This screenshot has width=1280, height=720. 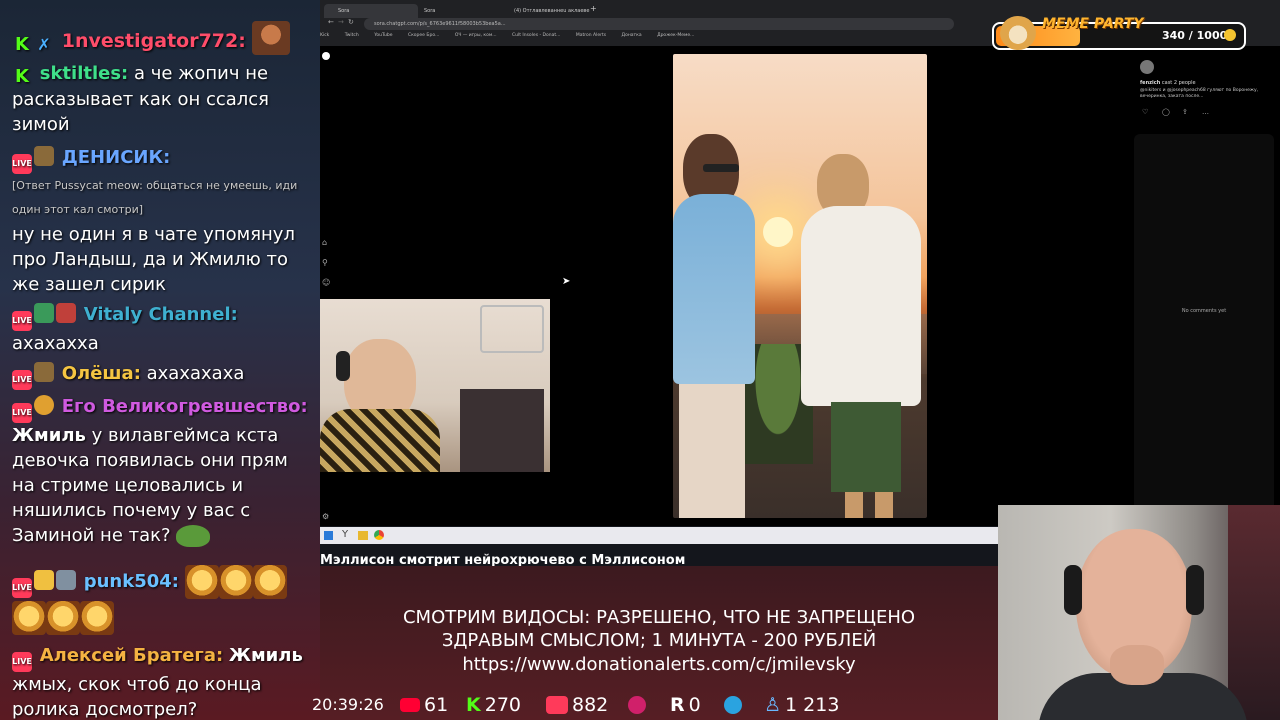 What do you see at coordinates (345, 534) in the screenshot?
I see `yandex-icon: Y` at bounding box center [345, 534].